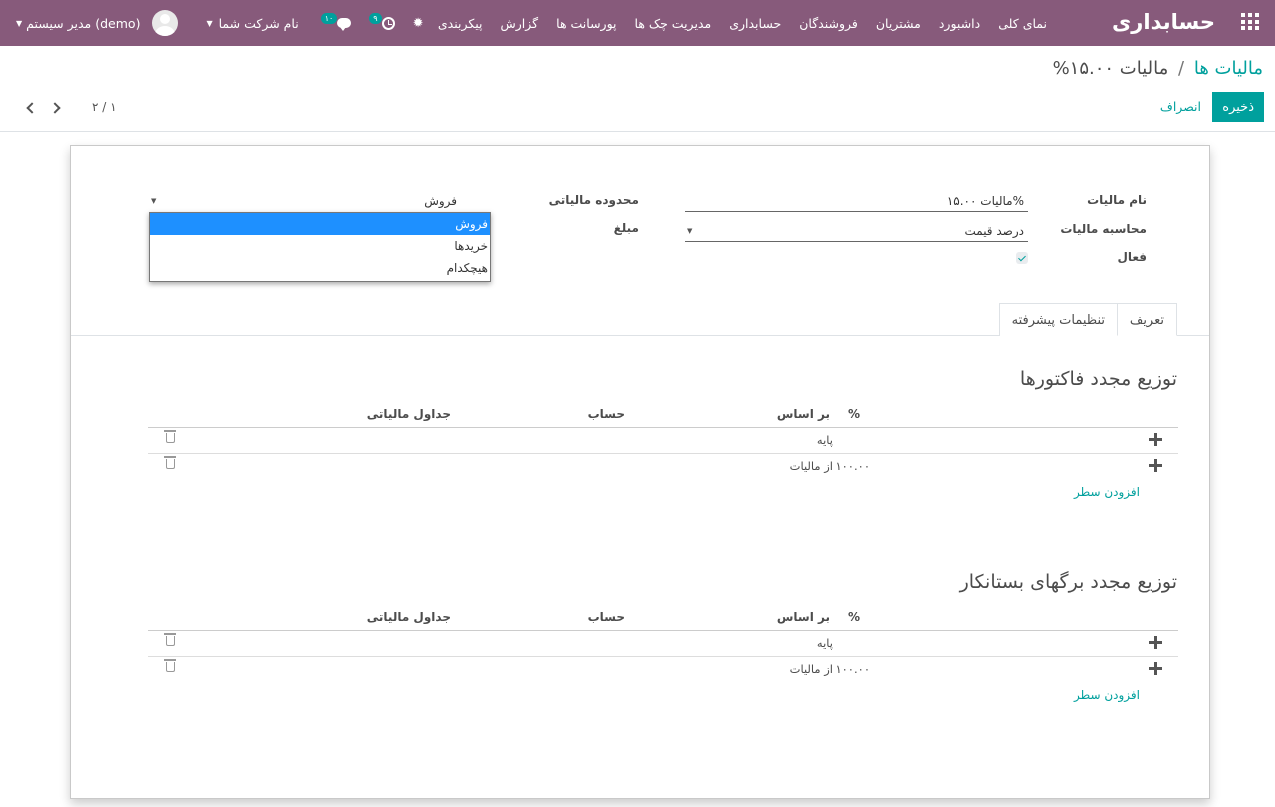  Describe the element at coordinates (593, 200) in the screenshot. I see `tax-scope-label: محدوده مالیاتی` at that location.